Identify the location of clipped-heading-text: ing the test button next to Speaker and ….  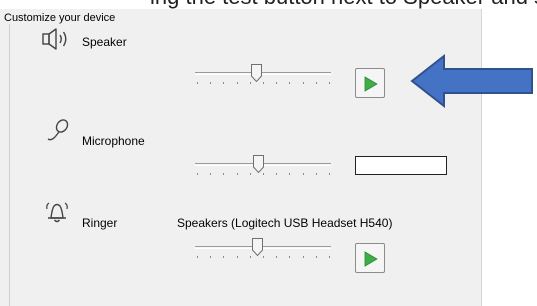
(343, 4).